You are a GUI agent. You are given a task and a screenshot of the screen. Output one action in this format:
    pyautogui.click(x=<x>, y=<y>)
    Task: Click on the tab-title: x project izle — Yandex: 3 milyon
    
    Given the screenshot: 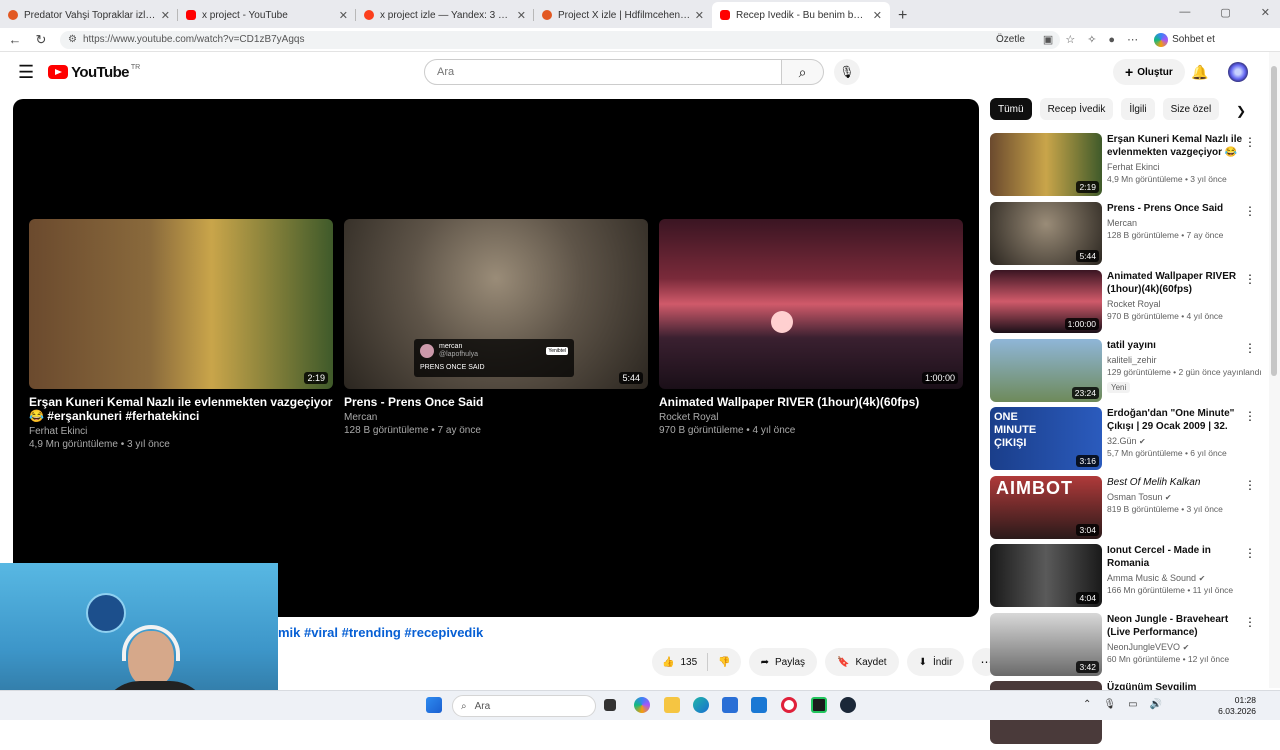 What is the action you would take?
    pyautogui.click(x=446, y=15)
    